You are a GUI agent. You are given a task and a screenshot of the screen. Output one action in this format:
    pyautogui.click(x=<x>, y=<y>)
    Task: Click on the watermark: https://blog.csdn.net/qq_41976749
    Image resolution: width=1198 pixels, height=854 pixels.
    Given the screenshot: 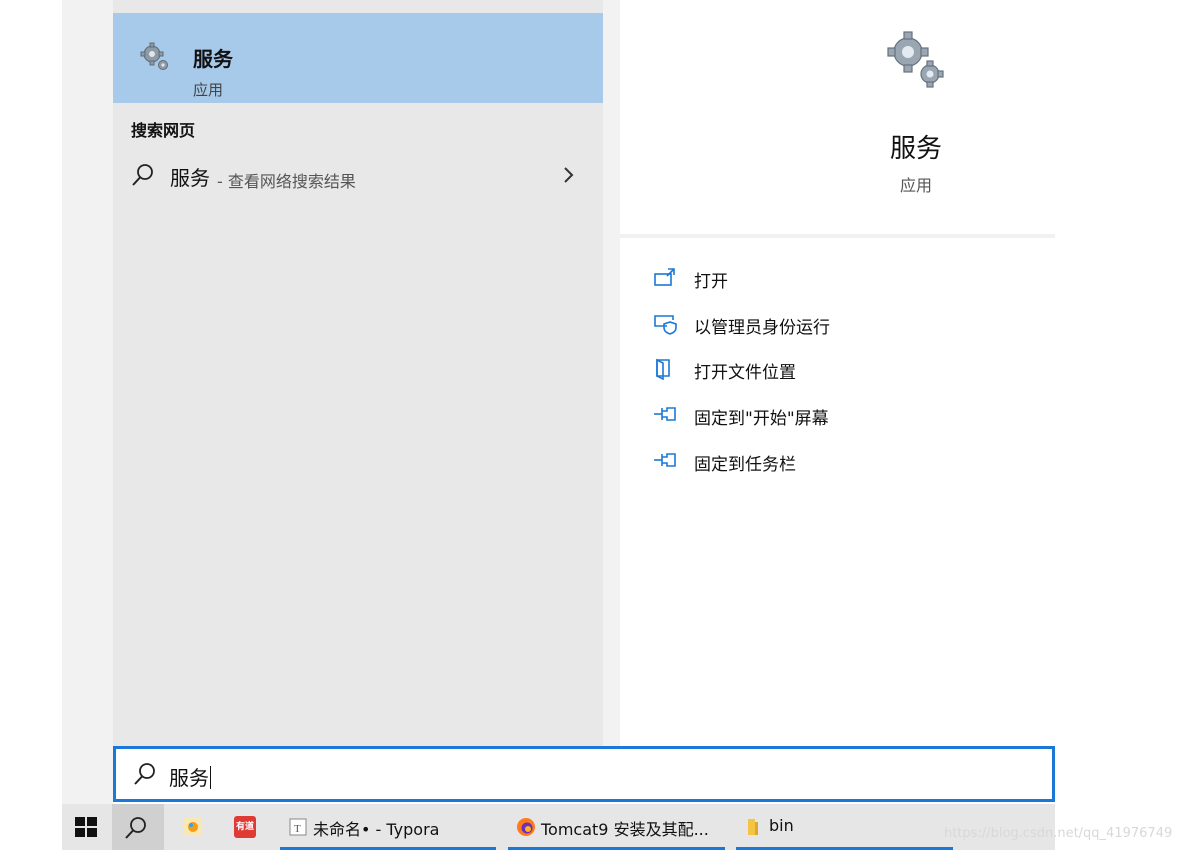 What is the action you would take?
    pyautogui.click(x=1058, y=833)
    